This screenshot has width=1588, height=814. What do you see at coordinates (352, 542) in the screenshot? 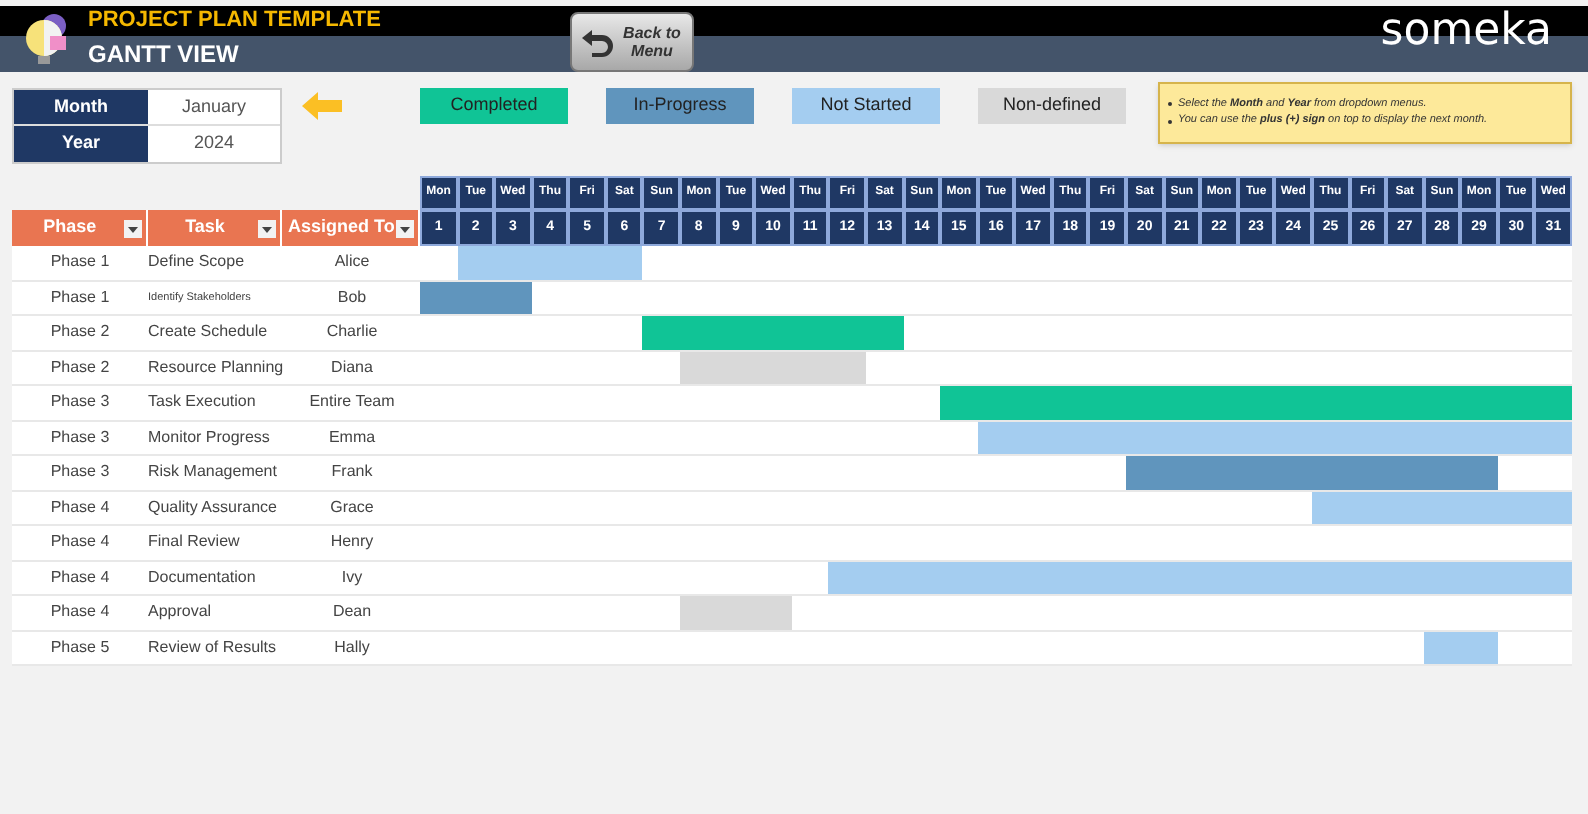
I see `assignee-cell-text: Henry` at bounding box center [352, 542].